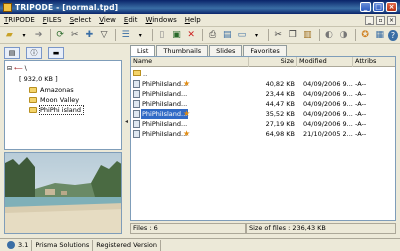 This screenshot has height=251, width=400. I want to click on file-size: 40,82 KB, so click(280, 84).